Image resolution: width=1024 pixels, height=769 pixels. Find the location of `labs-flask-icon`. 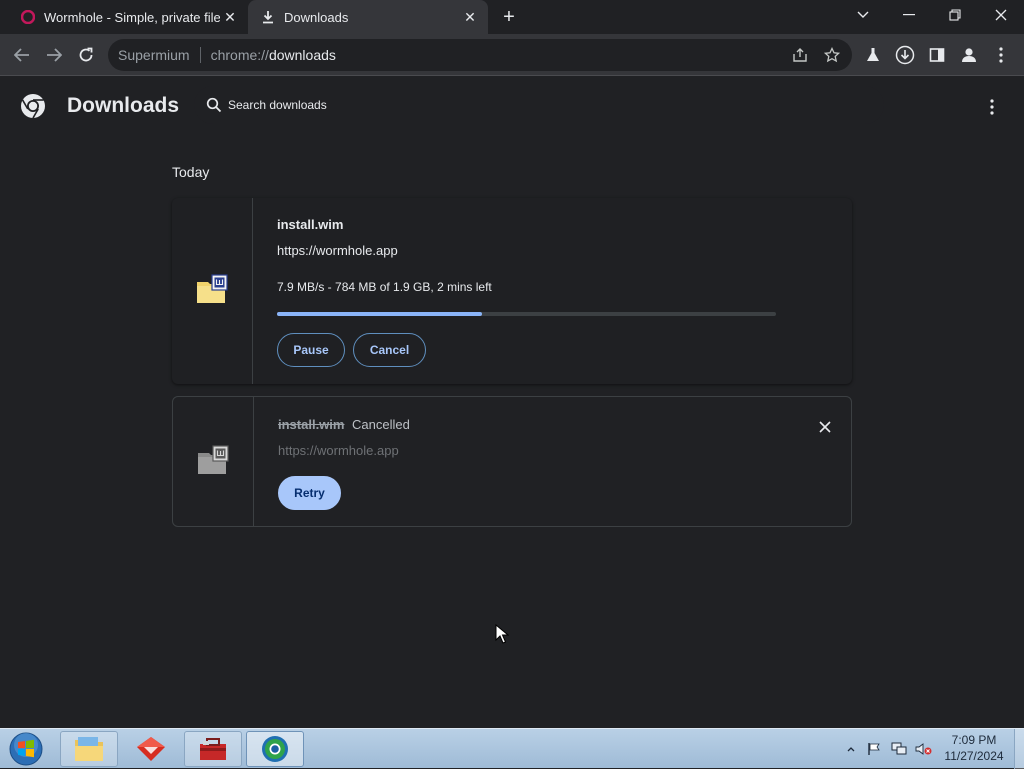

labs-flask-icon is located at coordinates (873, 55).